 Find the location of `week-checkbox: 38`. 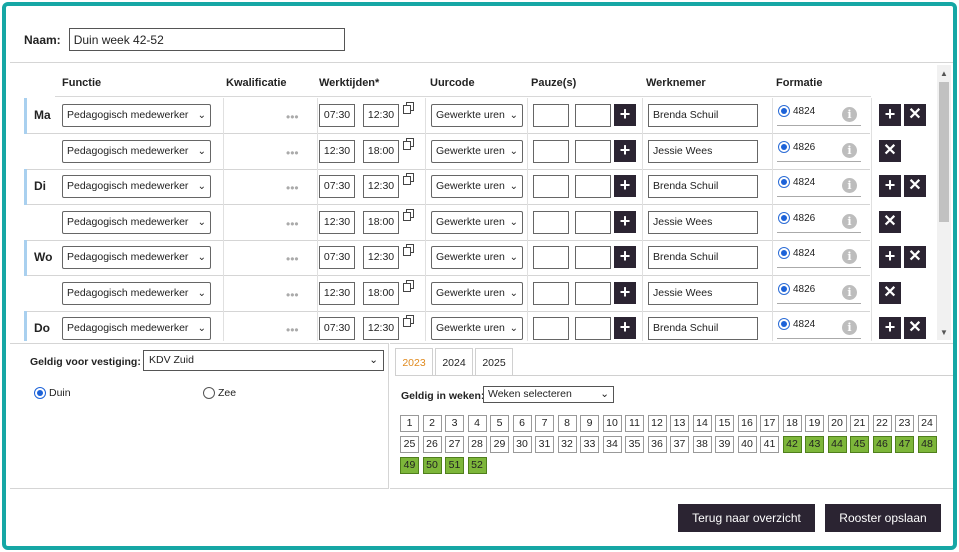

week-checkbox: 38 is located at coordinates (702, 444).